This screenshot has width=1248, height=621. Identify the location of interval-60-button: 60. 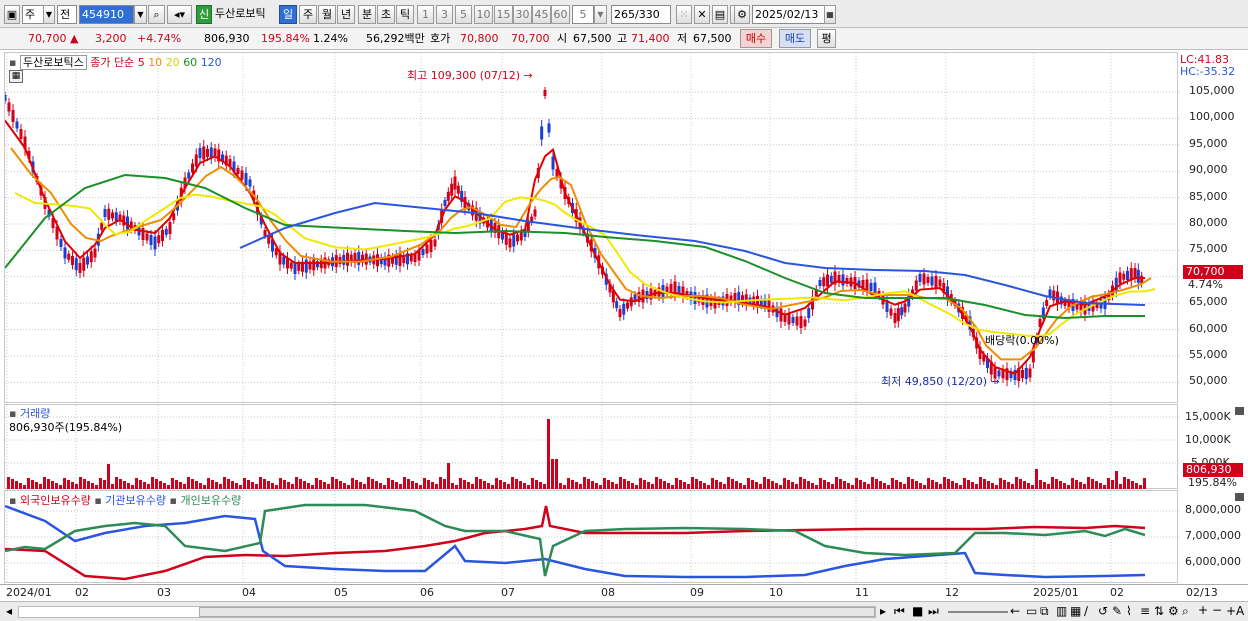
(560, 14).